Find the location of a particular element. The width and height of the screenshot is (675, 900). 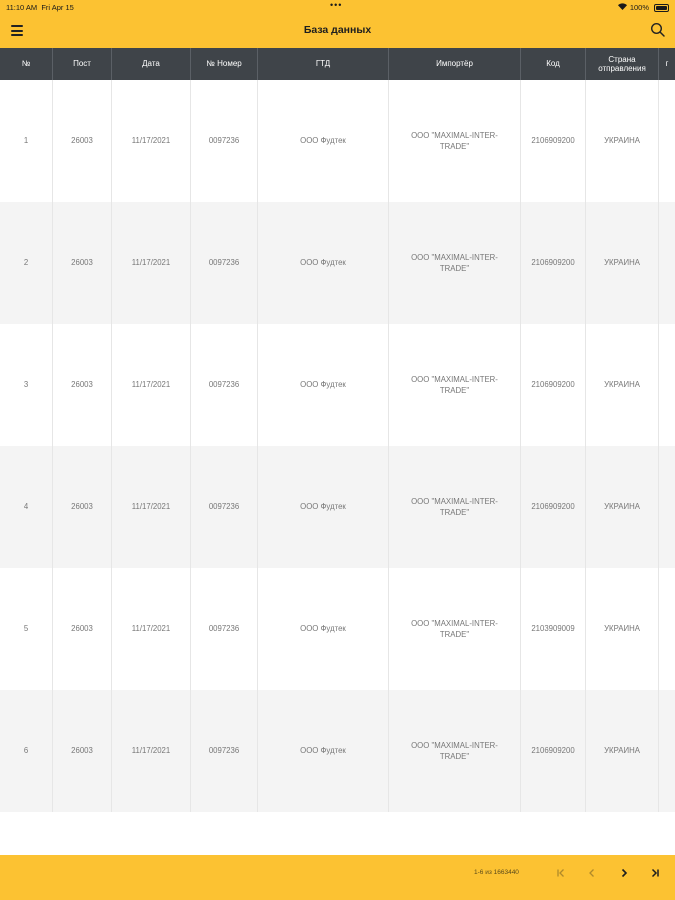

cell-number: 2 is located at coordinates (26, 263).